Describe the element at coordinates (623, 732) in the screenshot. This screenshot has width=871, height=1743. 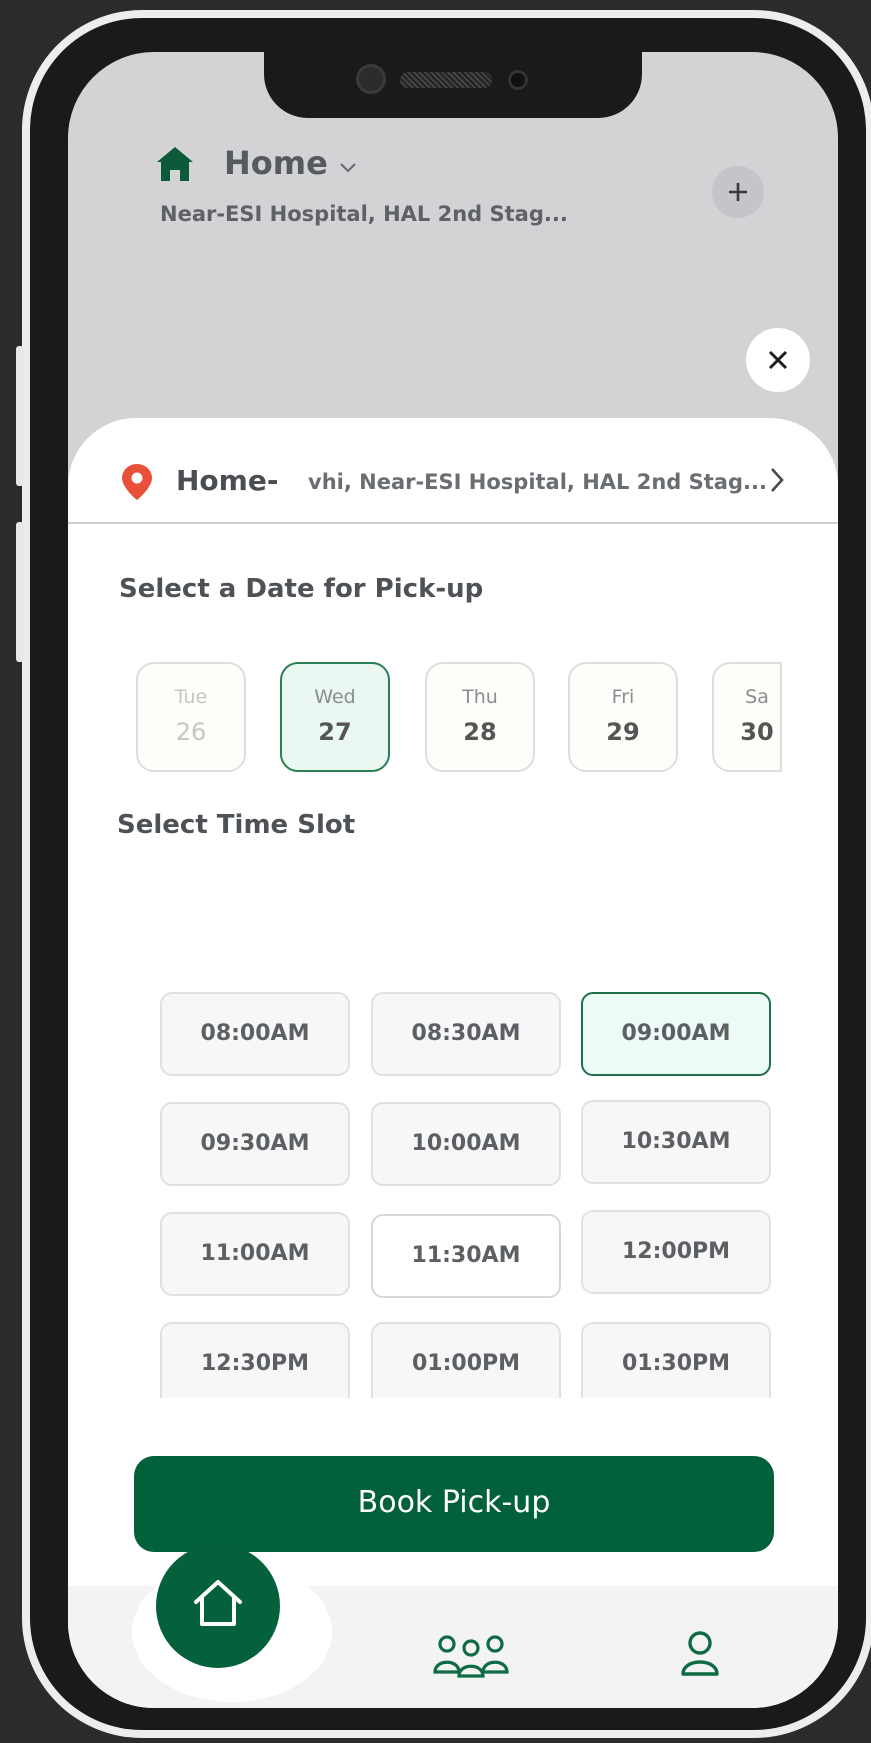
I see `date-day: 29` at that location.